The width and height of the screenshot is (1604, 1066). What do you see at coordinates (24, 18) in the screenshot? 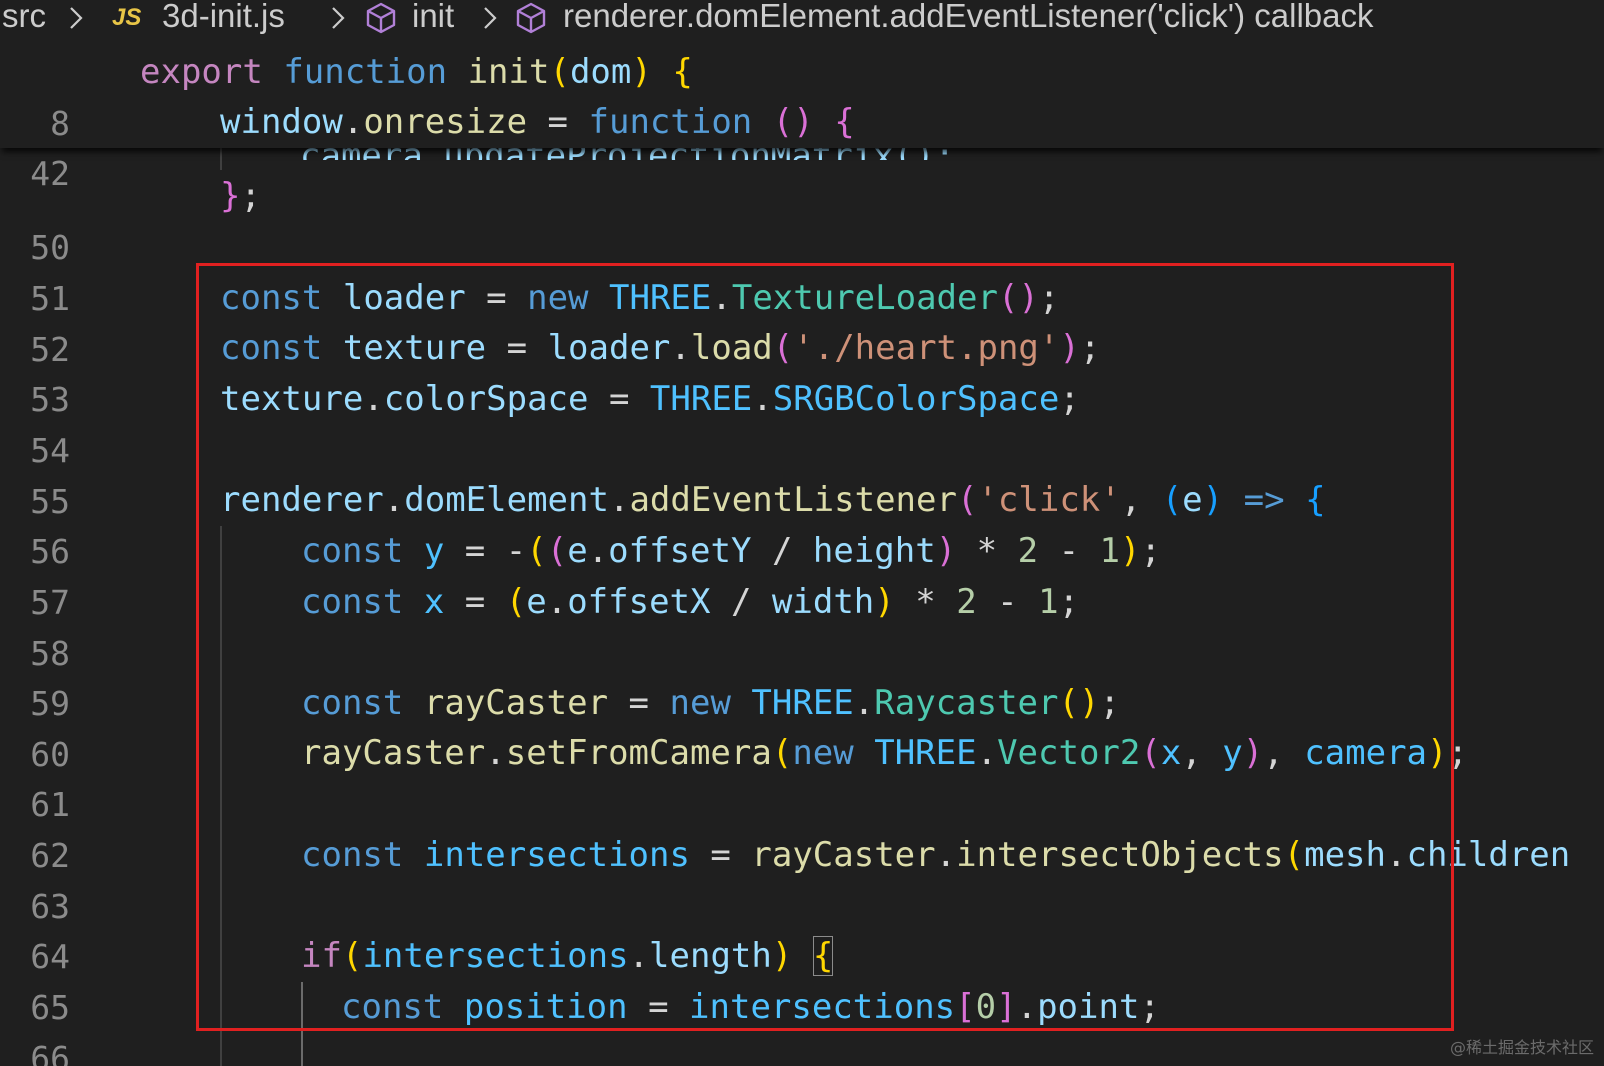
I see `breadcrumb-folder-src: src` at bounding box center [24, 18].